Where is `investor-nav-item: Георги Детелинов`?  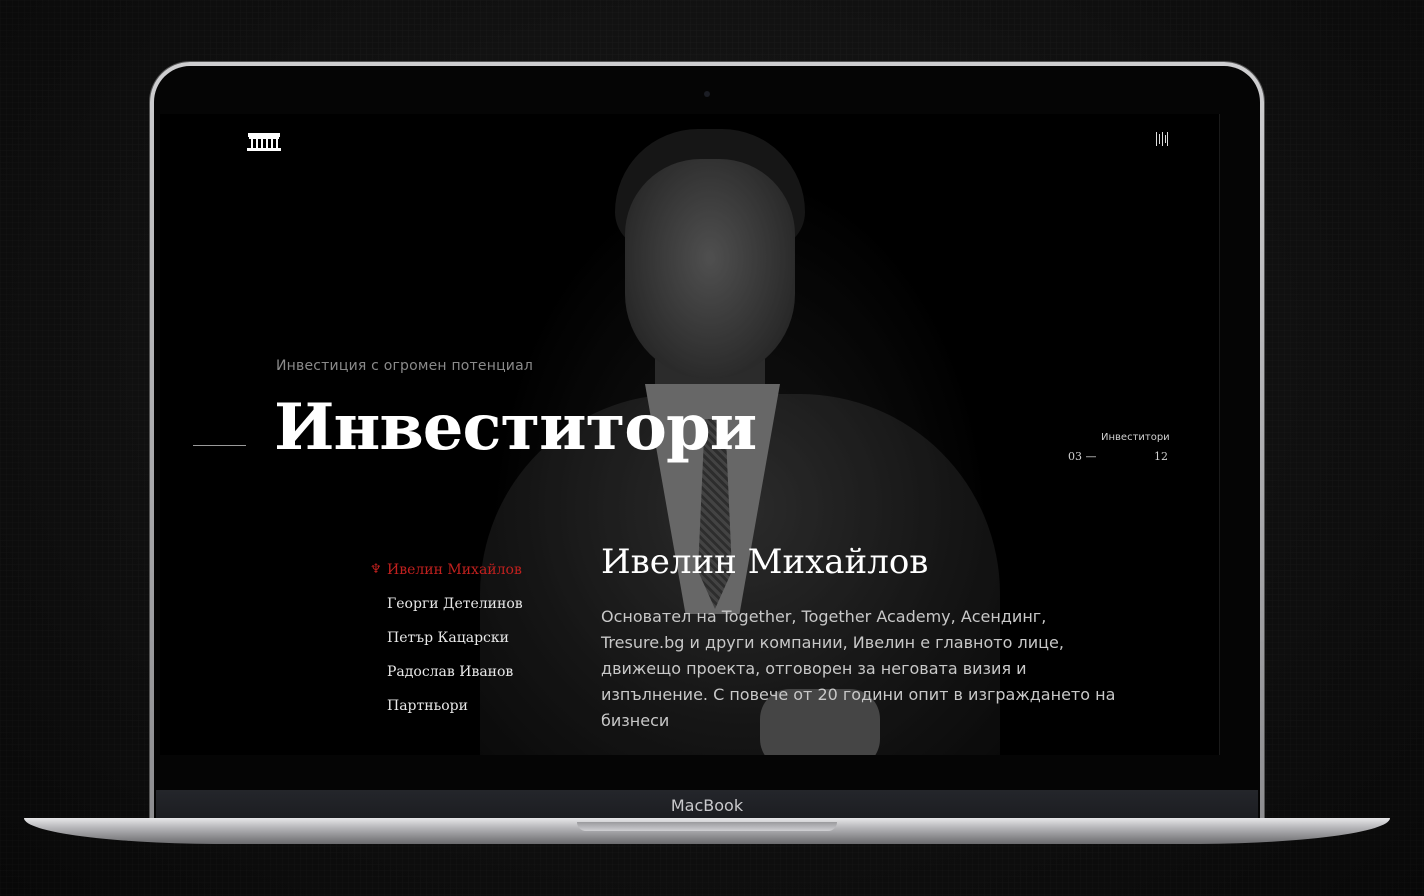
investor-nav-item: Георги Детелинов is located at coordinates (446, 613).